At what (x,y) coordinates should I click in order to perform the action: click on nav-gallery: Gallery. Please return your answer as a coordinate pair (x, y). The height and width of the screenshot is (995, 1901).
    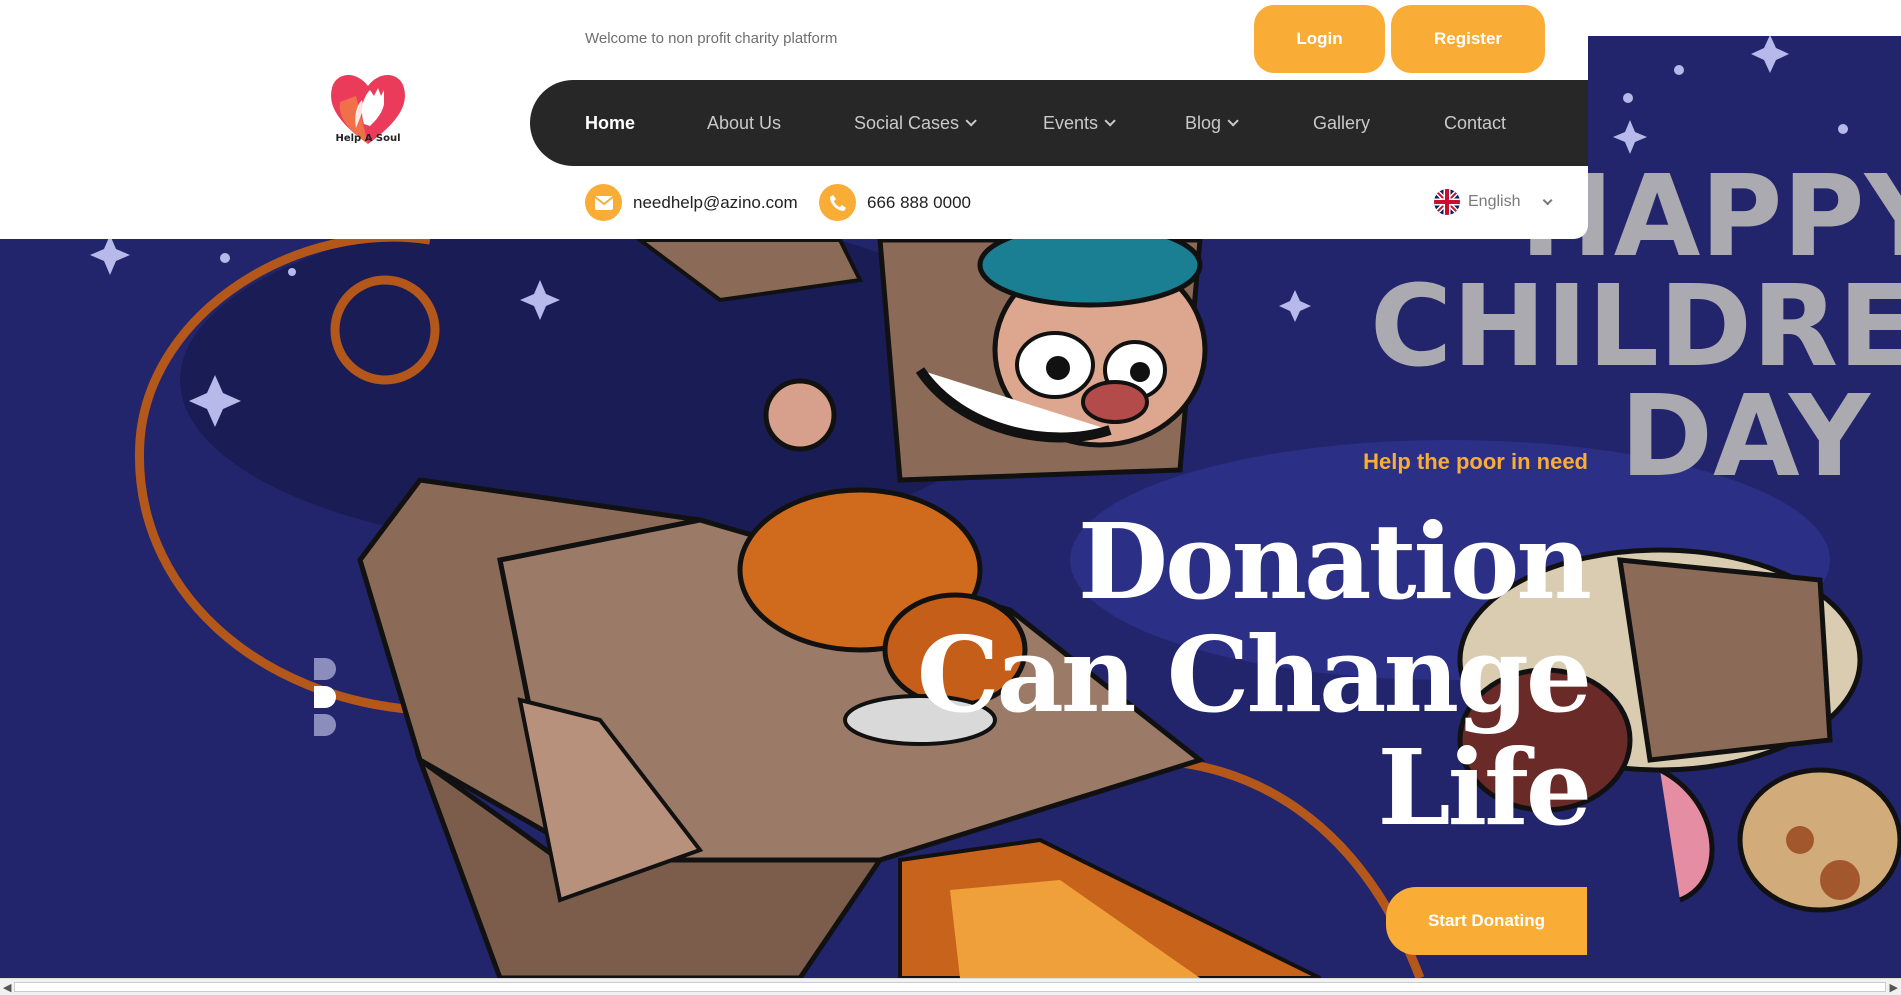
    Looking at the image, I should click on (1341, 123).